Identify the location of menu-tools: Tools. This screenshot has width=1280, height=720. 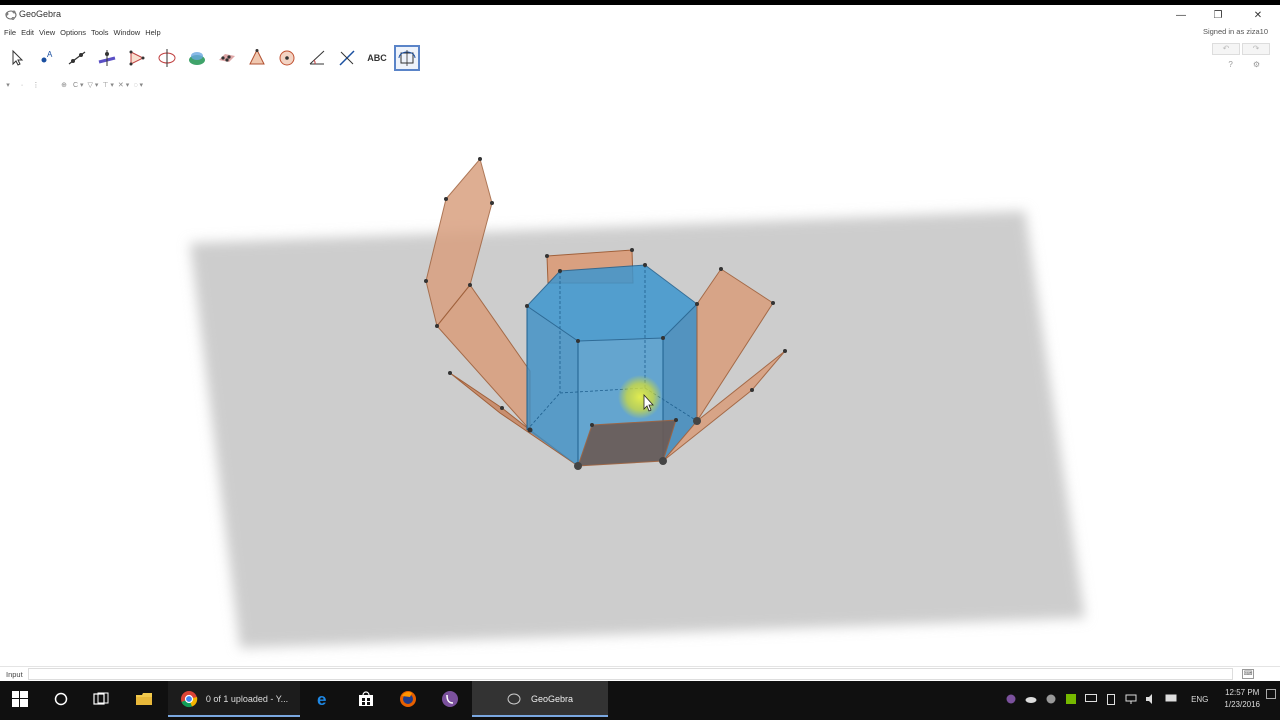
(100, 32).